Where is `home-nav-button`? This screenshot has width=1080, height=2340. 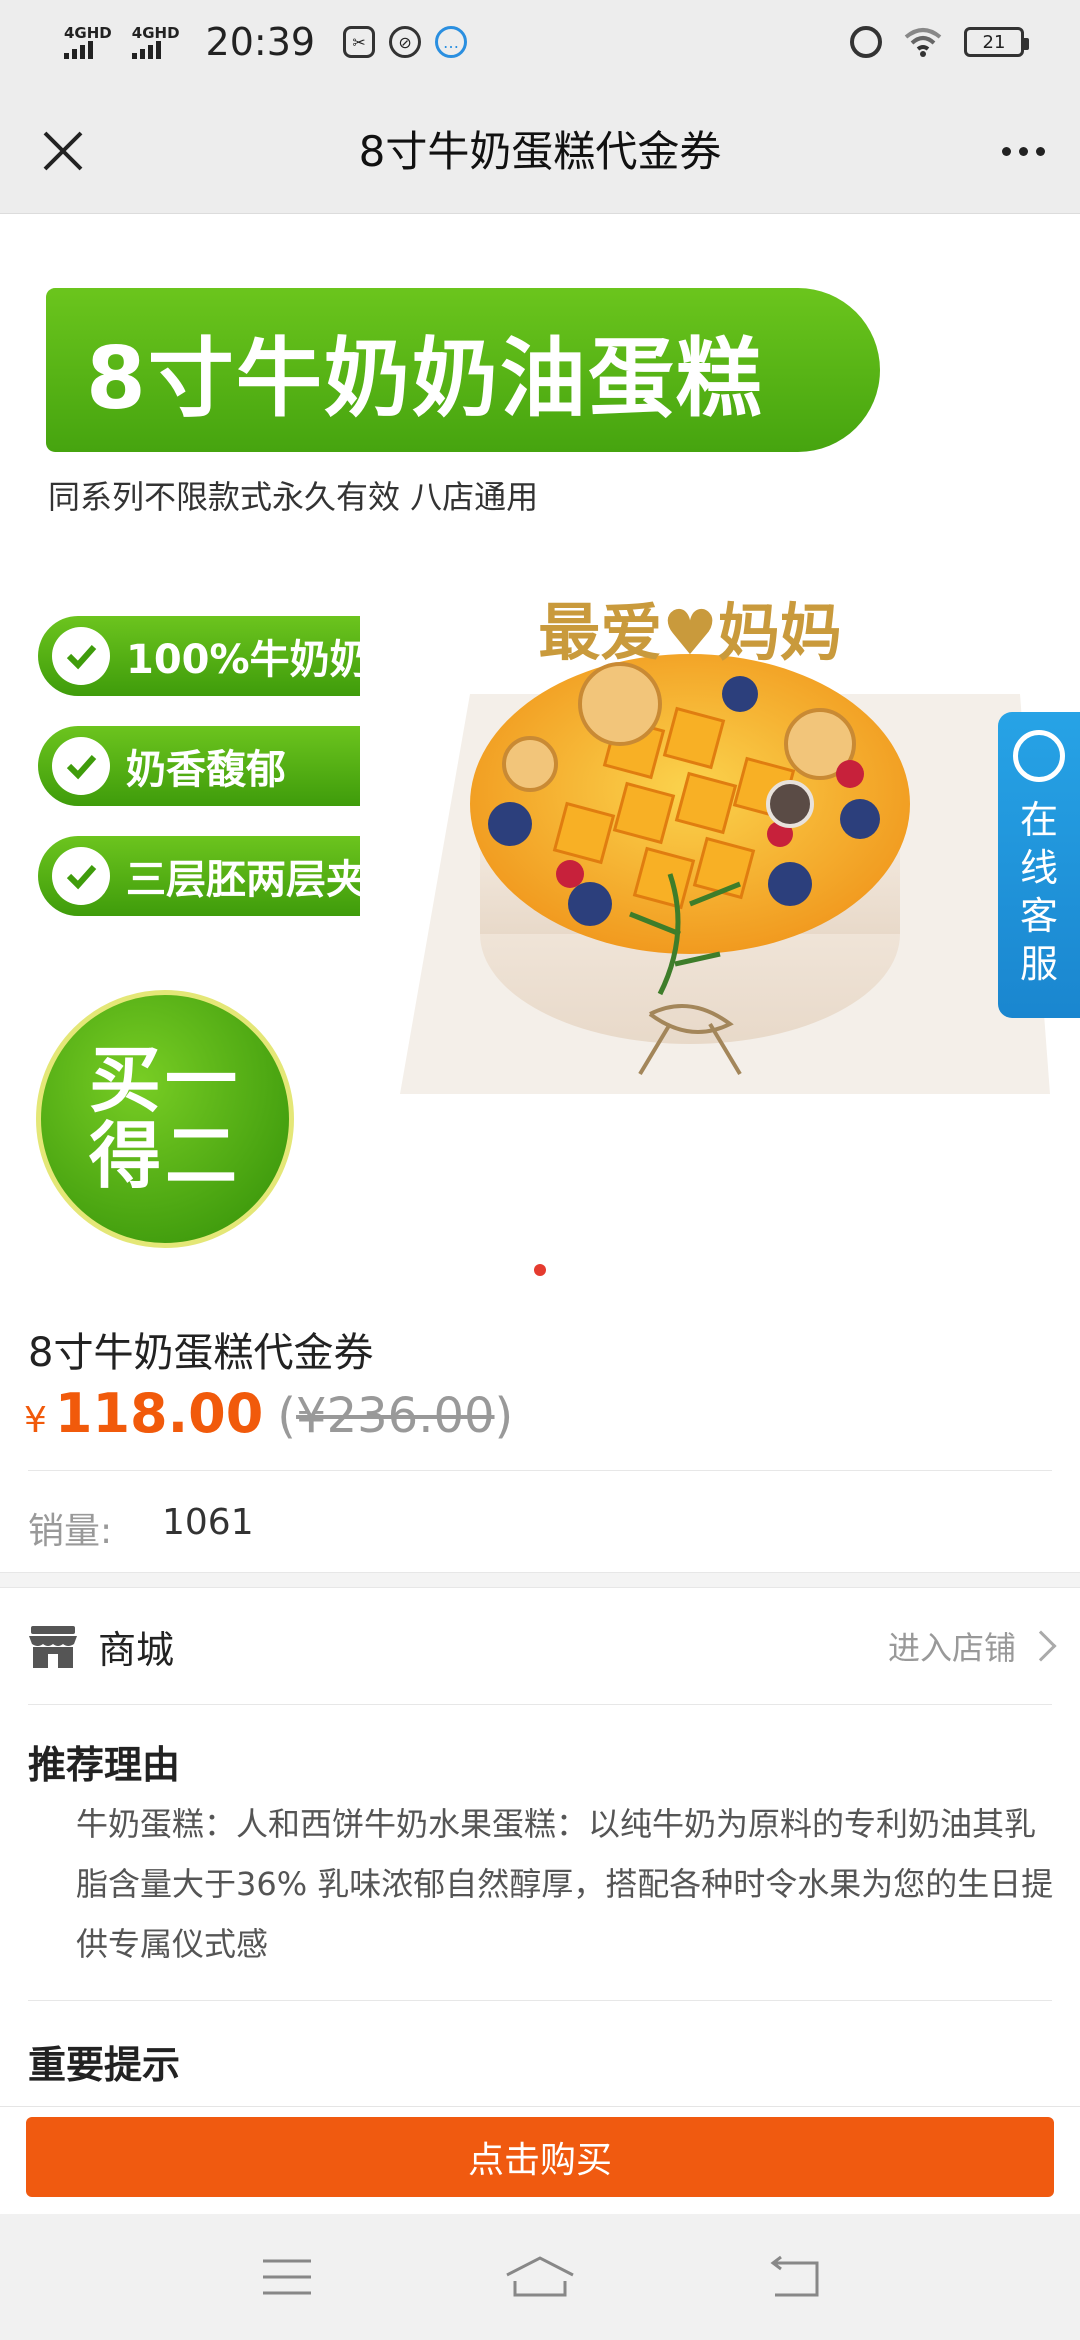 home-nav-button is located at coordinates (540, 2277).